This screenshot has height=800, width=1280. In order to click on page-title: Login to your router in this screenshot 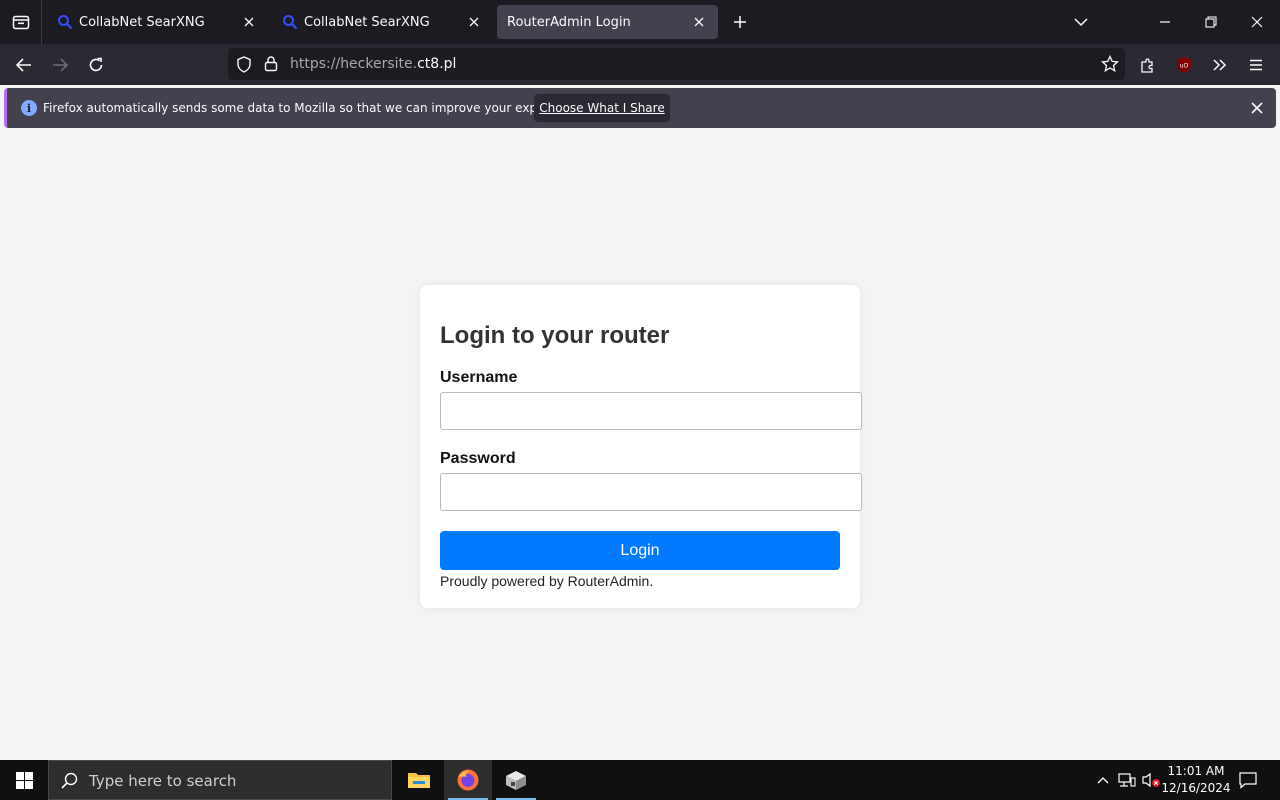, I will do `click(555, 335)`.